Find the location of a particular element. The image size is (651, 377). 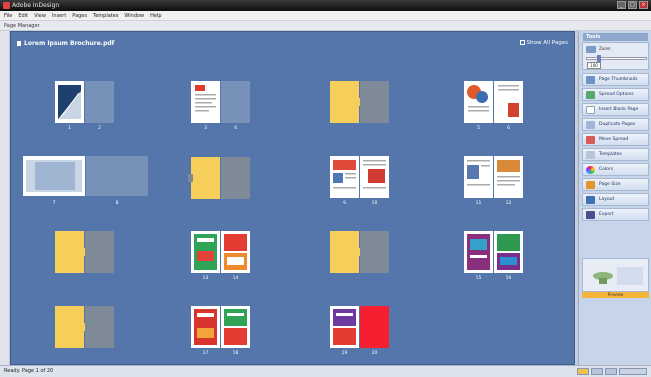

page-thumb: 16 is located at coordinates (508, 256).